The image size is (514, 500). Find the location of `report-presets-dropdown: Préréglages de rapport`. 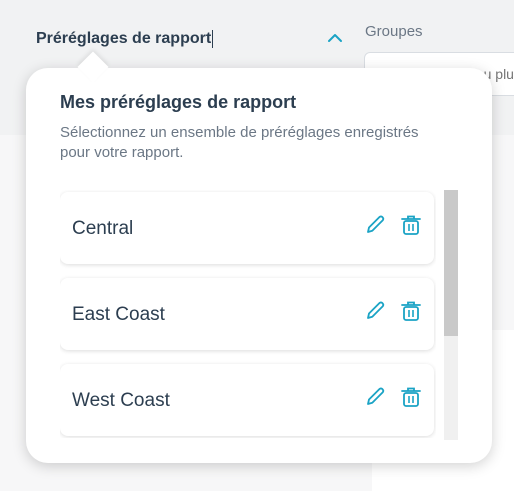

report-presets-dropdown: Préréglages de rapport is located at coordinates (125, 39).